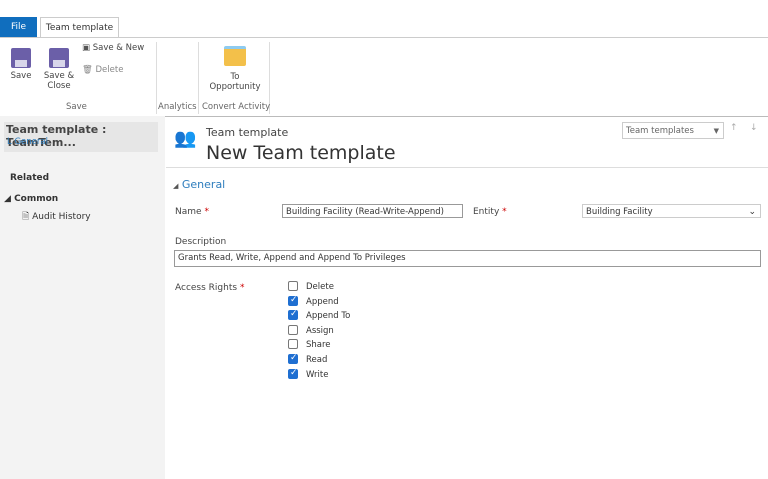 This screenshot has width=768, height=479. Describe the element at coordinates (754, 128) in the screenshot. I see `next-record-icon: ↓` at that location.